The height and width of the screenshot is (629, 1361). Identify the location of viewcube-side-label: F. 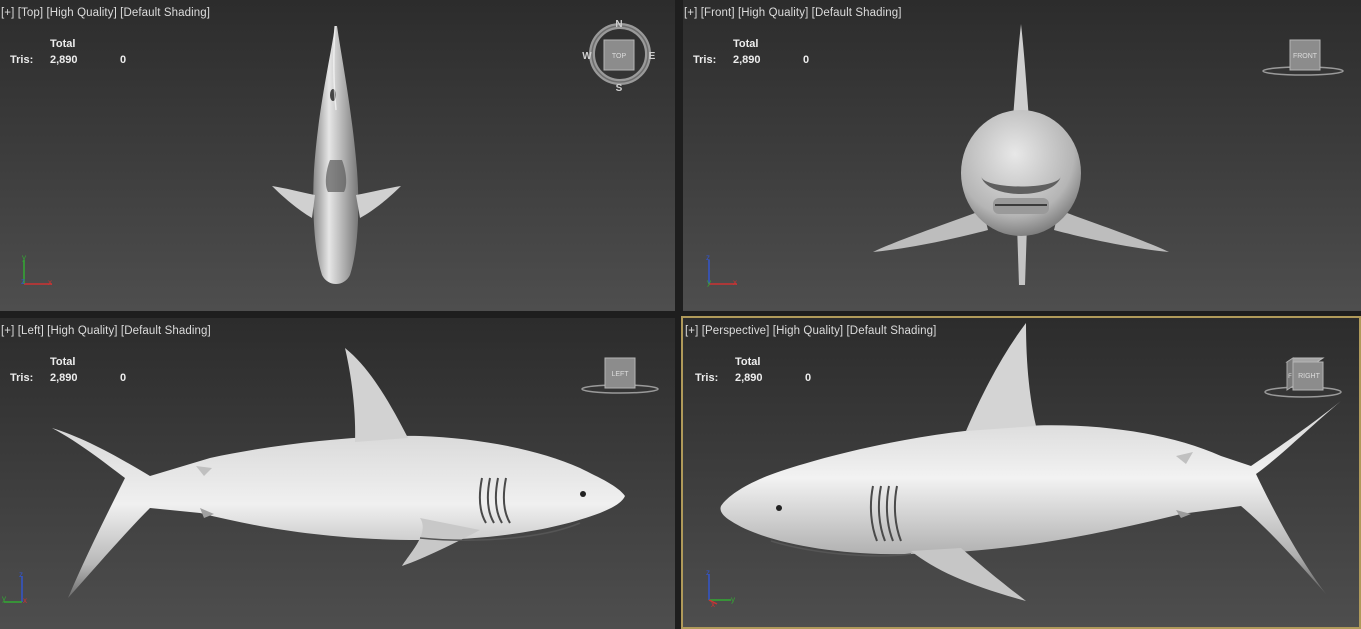
(1290, 377).